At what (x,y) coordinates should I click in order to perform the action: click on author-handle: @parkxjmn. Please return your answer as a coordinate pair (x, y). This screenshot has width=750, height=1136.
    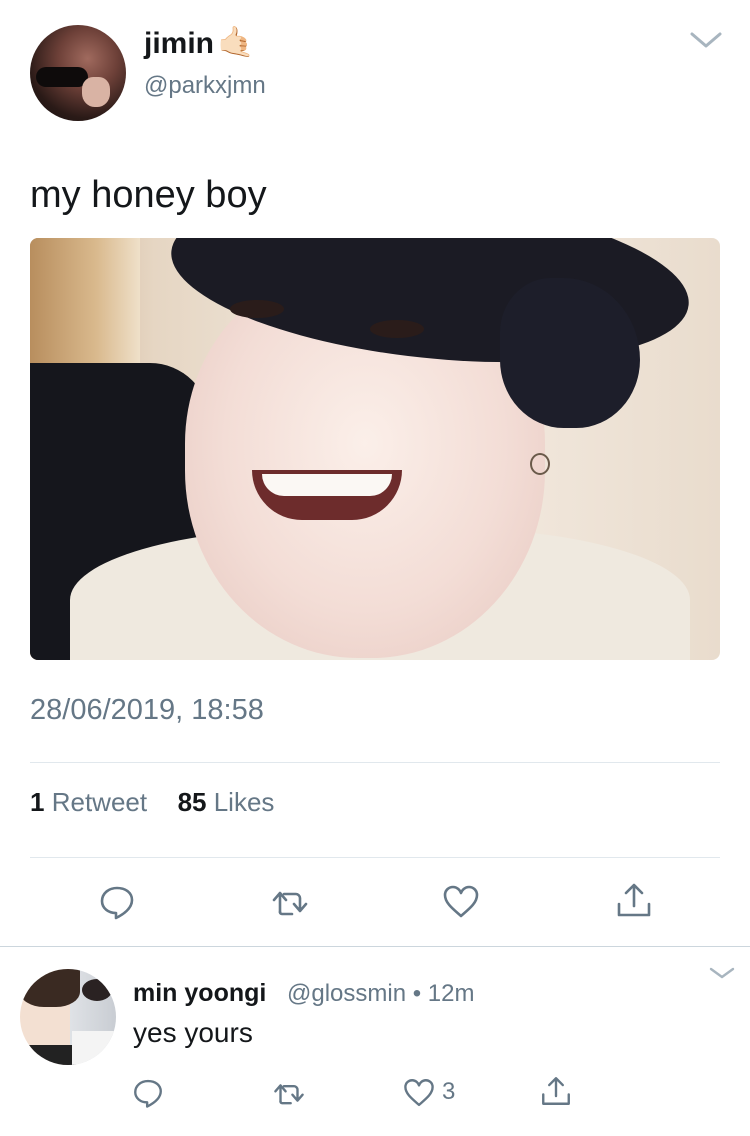
    Looking at the image, I should click on (205, 86).